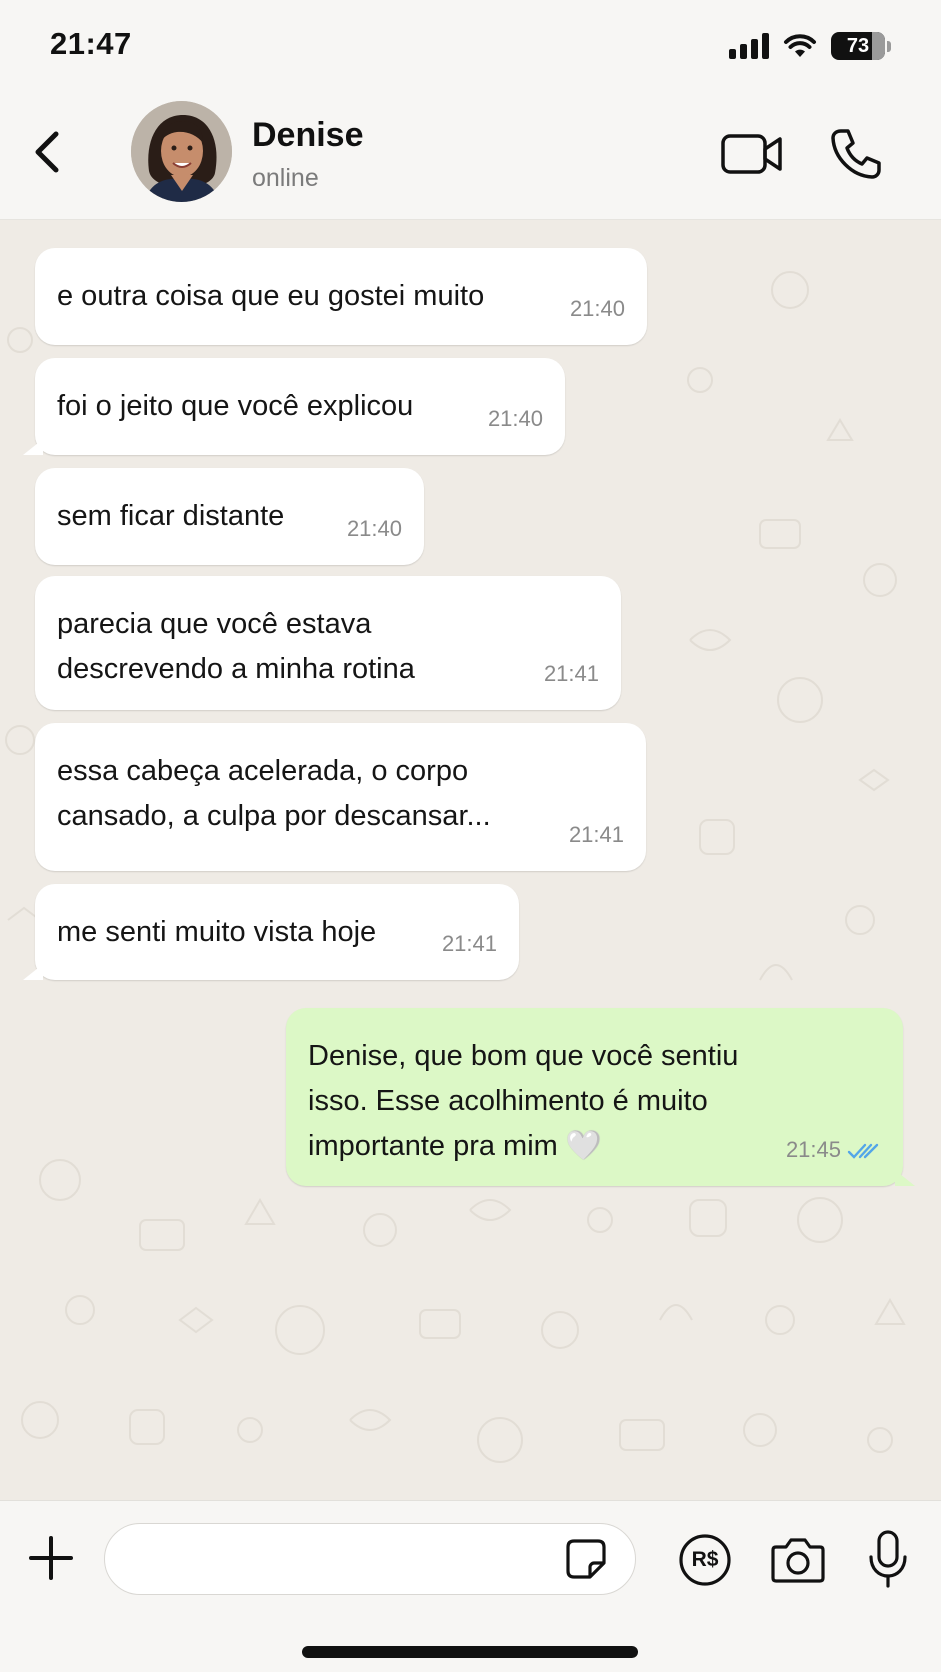  I want to click on video-camera-icon, so click(751, 154).